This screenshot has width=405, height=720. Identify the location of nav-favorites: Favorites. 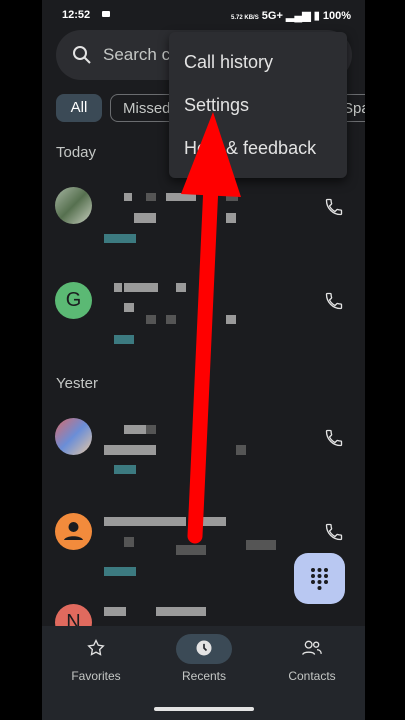
(96, 660).